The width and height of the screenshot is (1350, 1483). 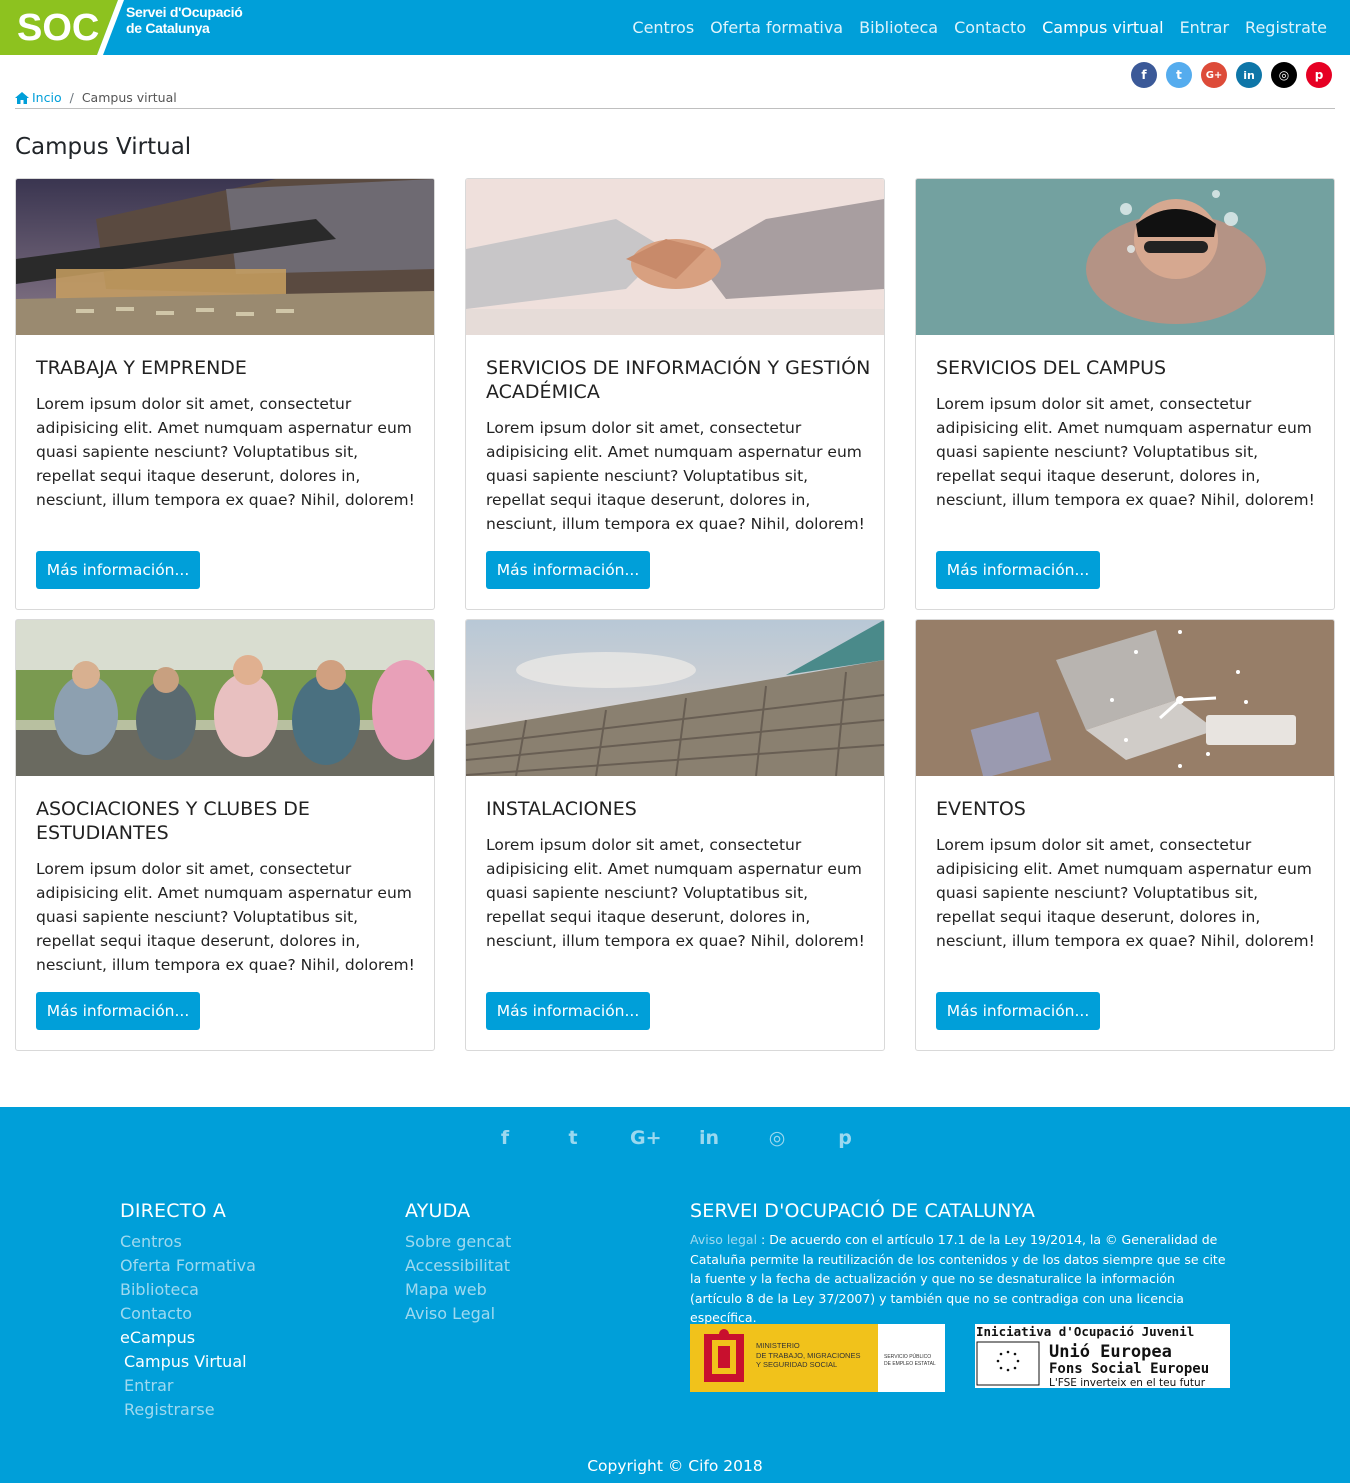 I want to click on ministry-line2: DE TRABAJO, MIGRACIONES, so click(x=808, y=1355).